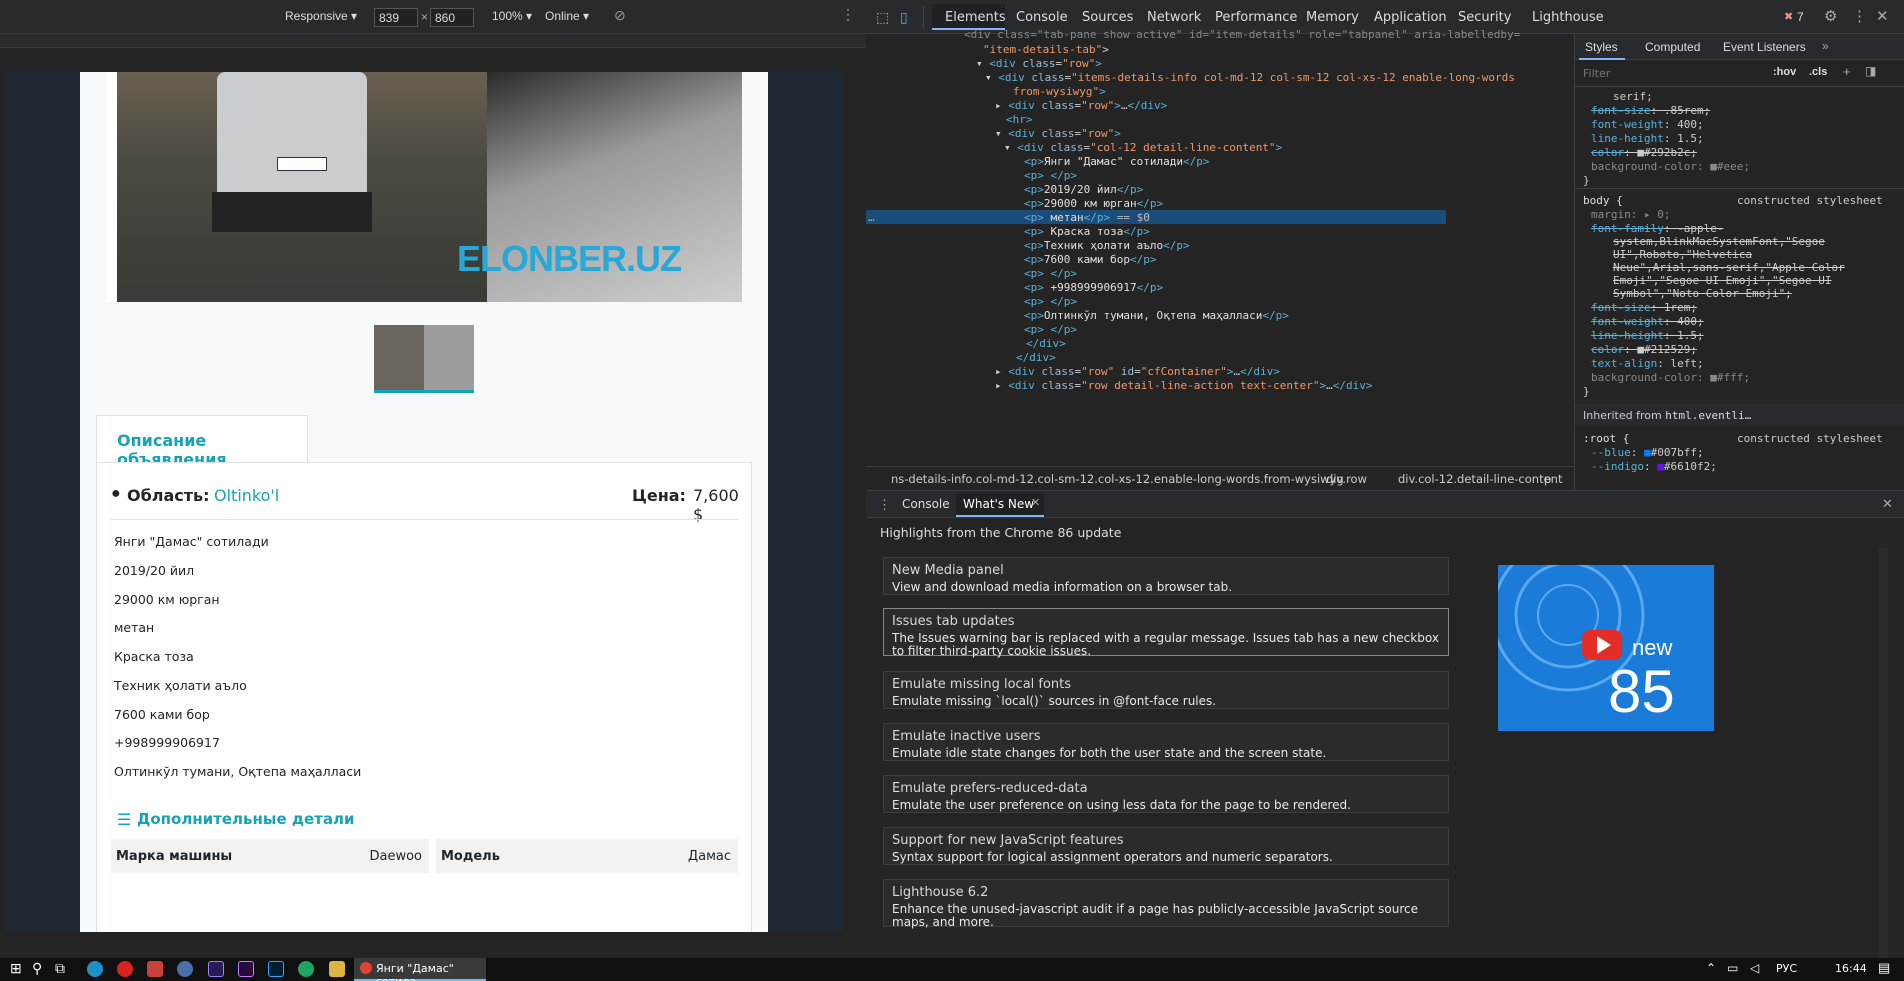  What do you see at coordinates (1825, 46) in the screenshot?
I see `more-tabs-icon: »` at bounding box center [1825, 46].